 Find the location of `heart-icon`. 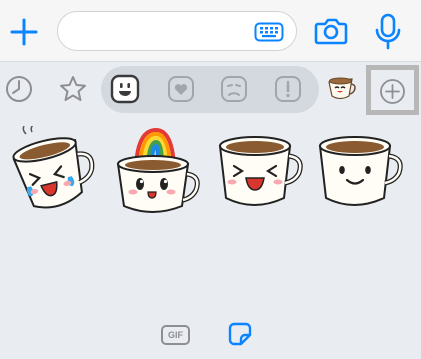

heart-icon is located at coordinates (181, 89).